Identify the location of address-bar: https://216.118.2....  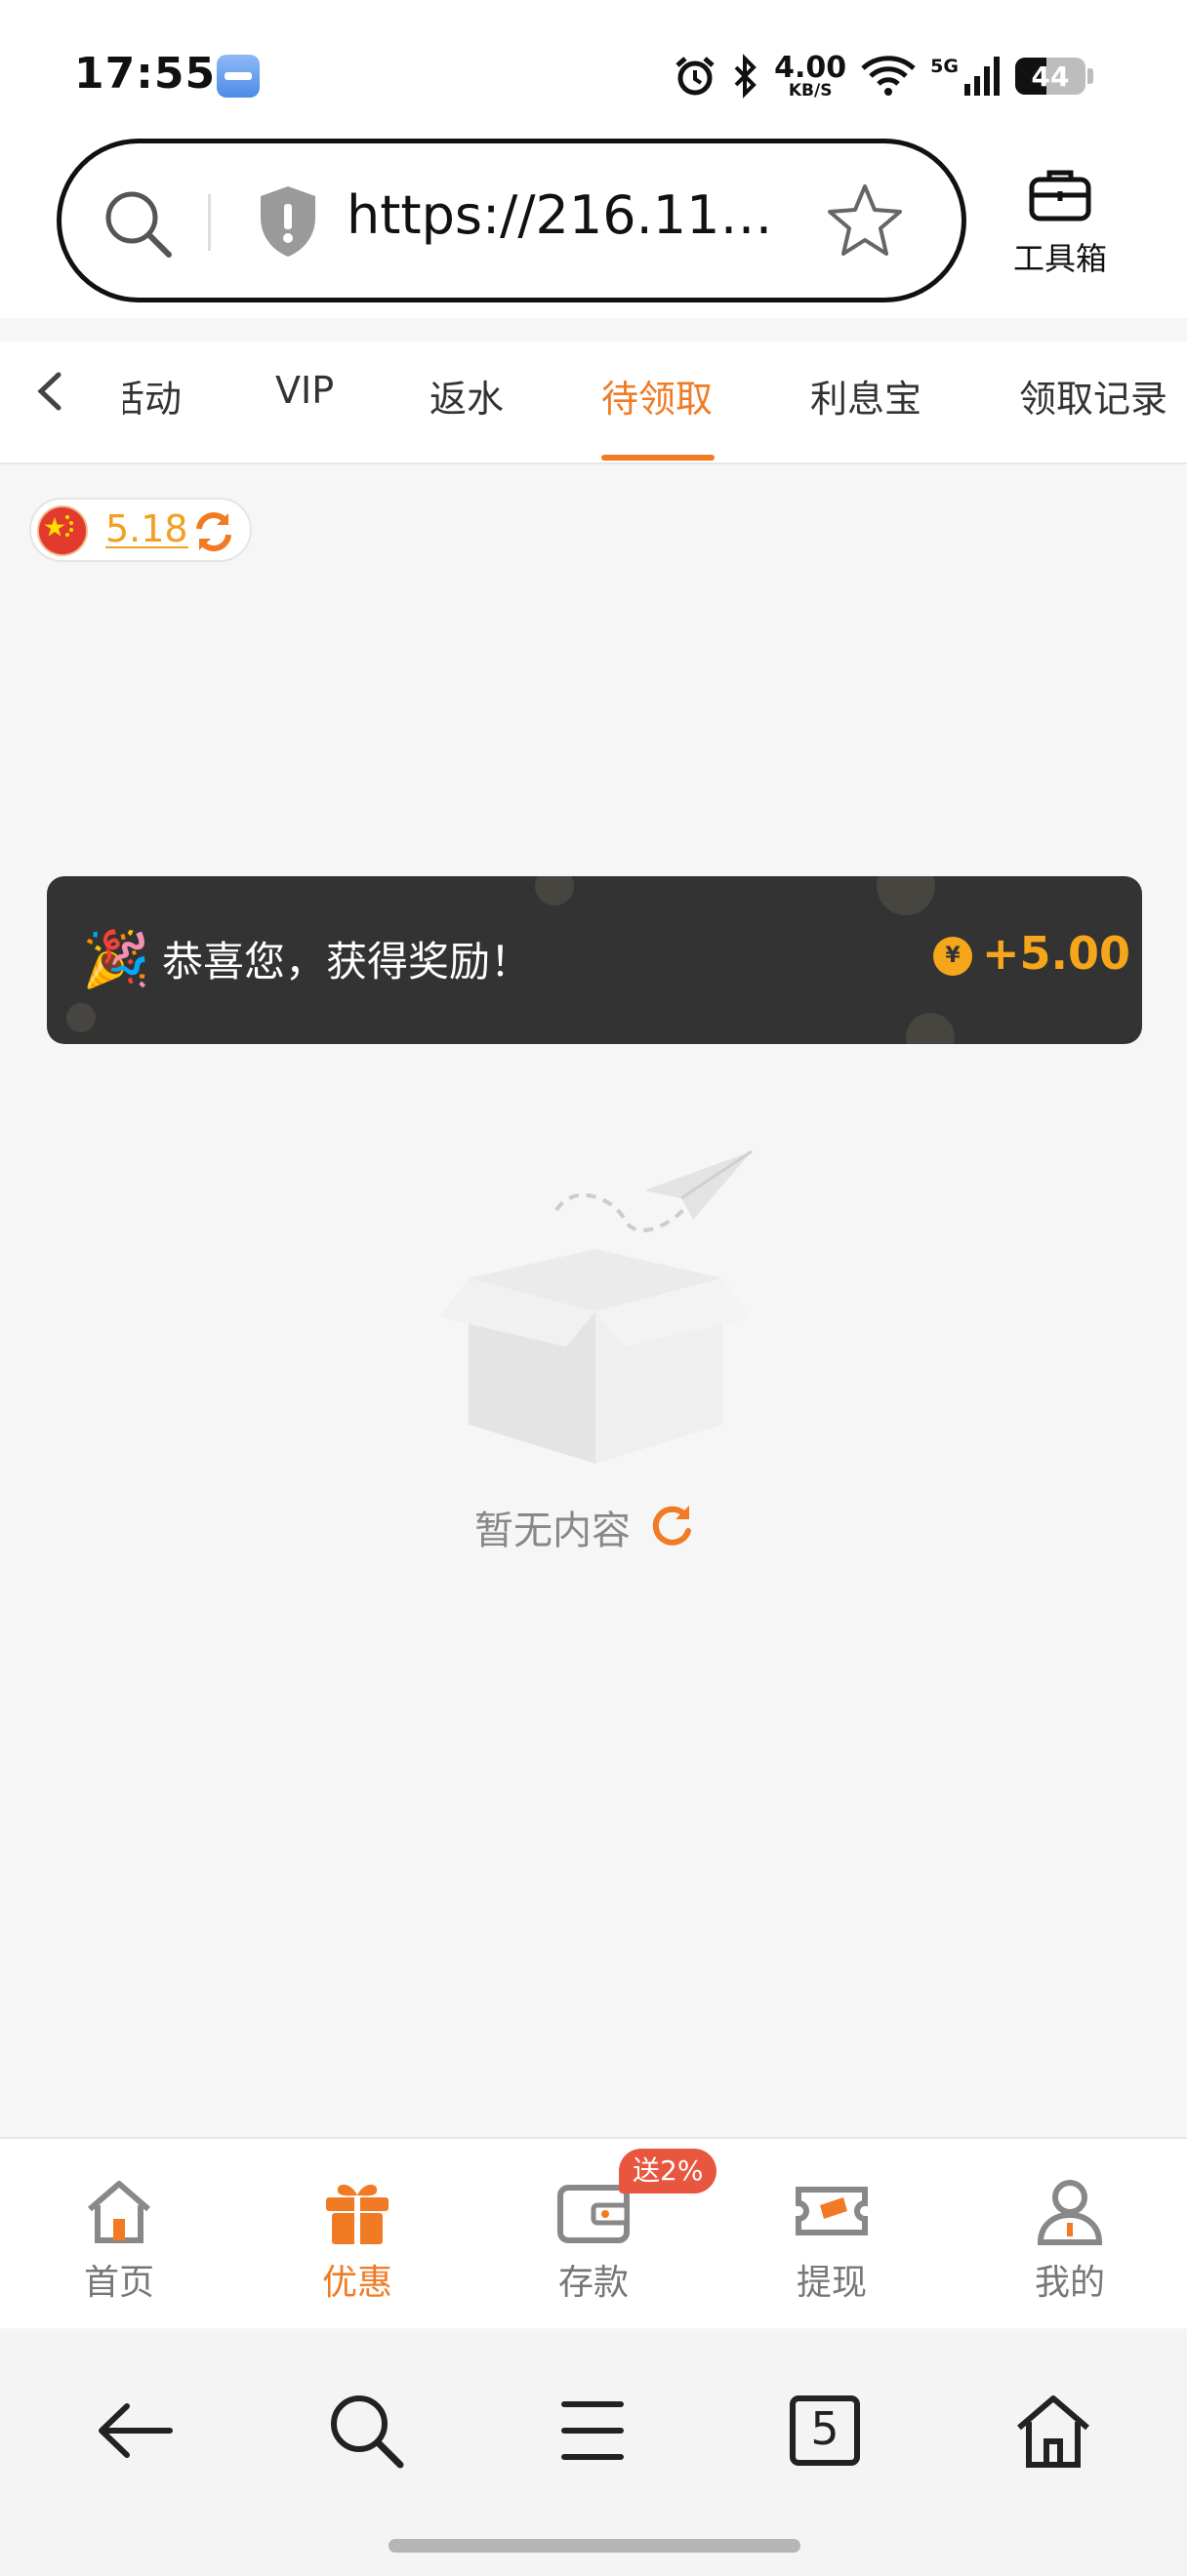
(511, 220).